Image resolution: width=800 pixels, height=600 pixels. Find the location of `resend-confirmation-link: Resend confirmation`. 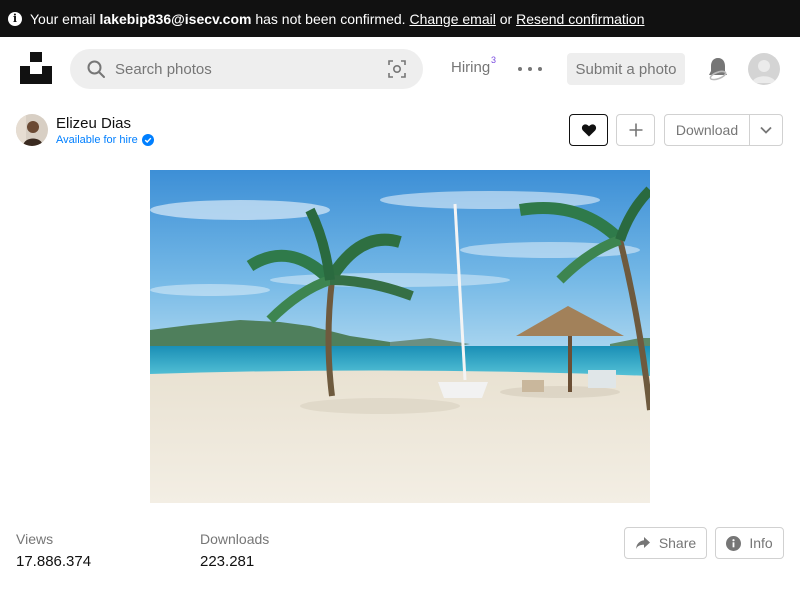

resend-confirmation-link: Resend confirmation is located at coordinates (580, 19).